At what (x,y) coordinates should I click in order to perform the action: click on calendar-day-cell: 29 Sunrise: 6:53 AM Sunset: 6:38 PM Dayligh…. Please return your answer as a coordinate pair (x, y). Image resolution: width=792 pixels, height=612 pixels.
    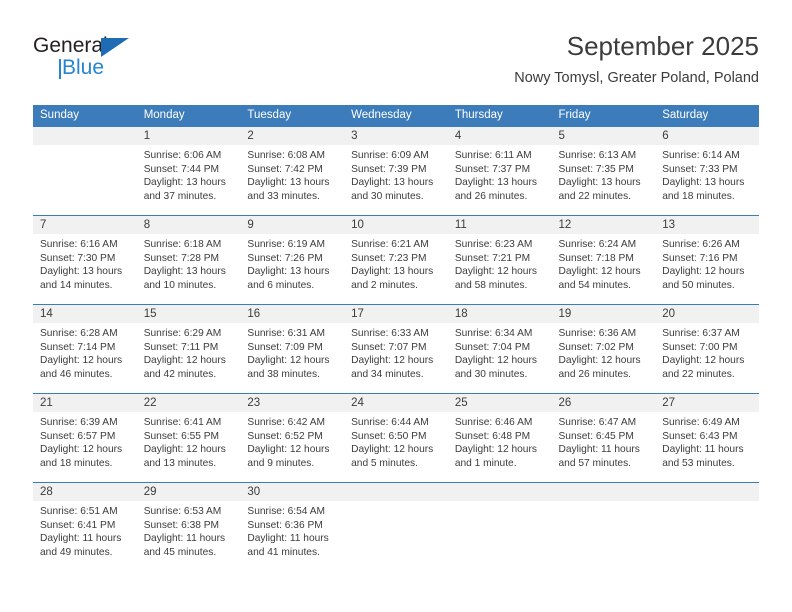
    Looking at the image, I should click on (188, 527).